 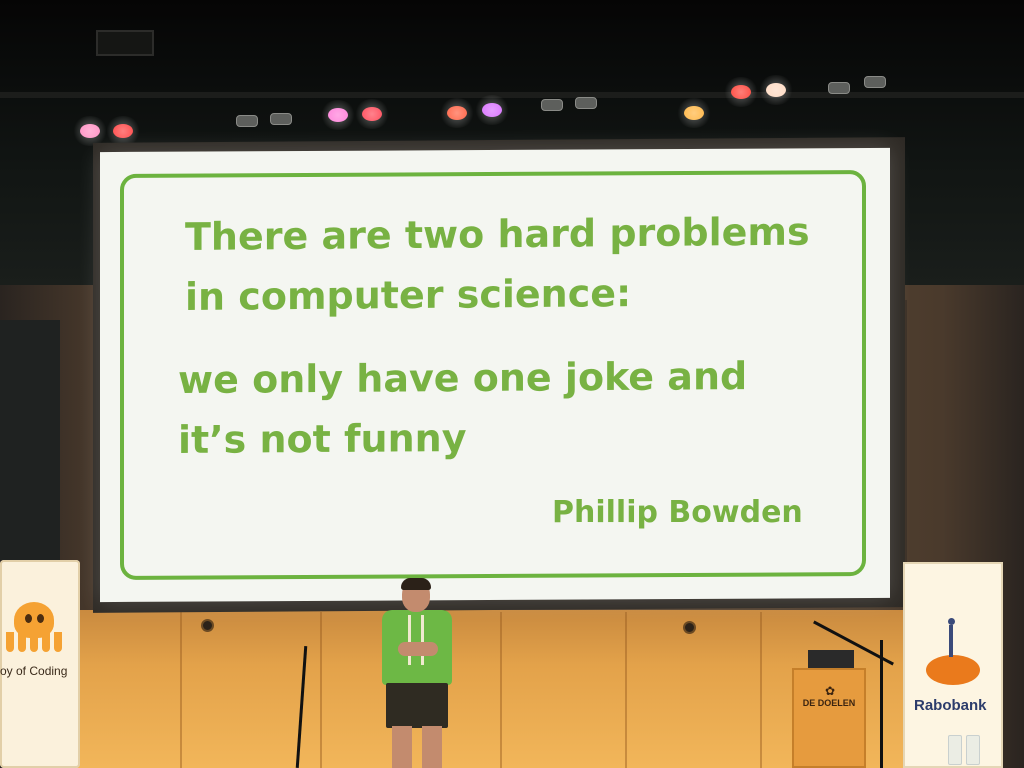 What do you see at coordinates (831, 659) in the screenshot?
I see `lectern-monitor` at bounding box center [831, 659].